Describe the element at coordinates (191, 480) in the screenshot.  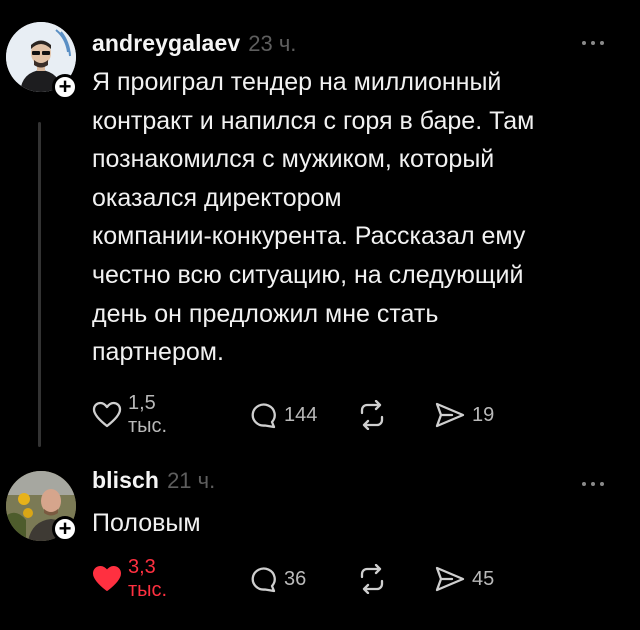
I see `timestamp: 21 ч.` at that location.